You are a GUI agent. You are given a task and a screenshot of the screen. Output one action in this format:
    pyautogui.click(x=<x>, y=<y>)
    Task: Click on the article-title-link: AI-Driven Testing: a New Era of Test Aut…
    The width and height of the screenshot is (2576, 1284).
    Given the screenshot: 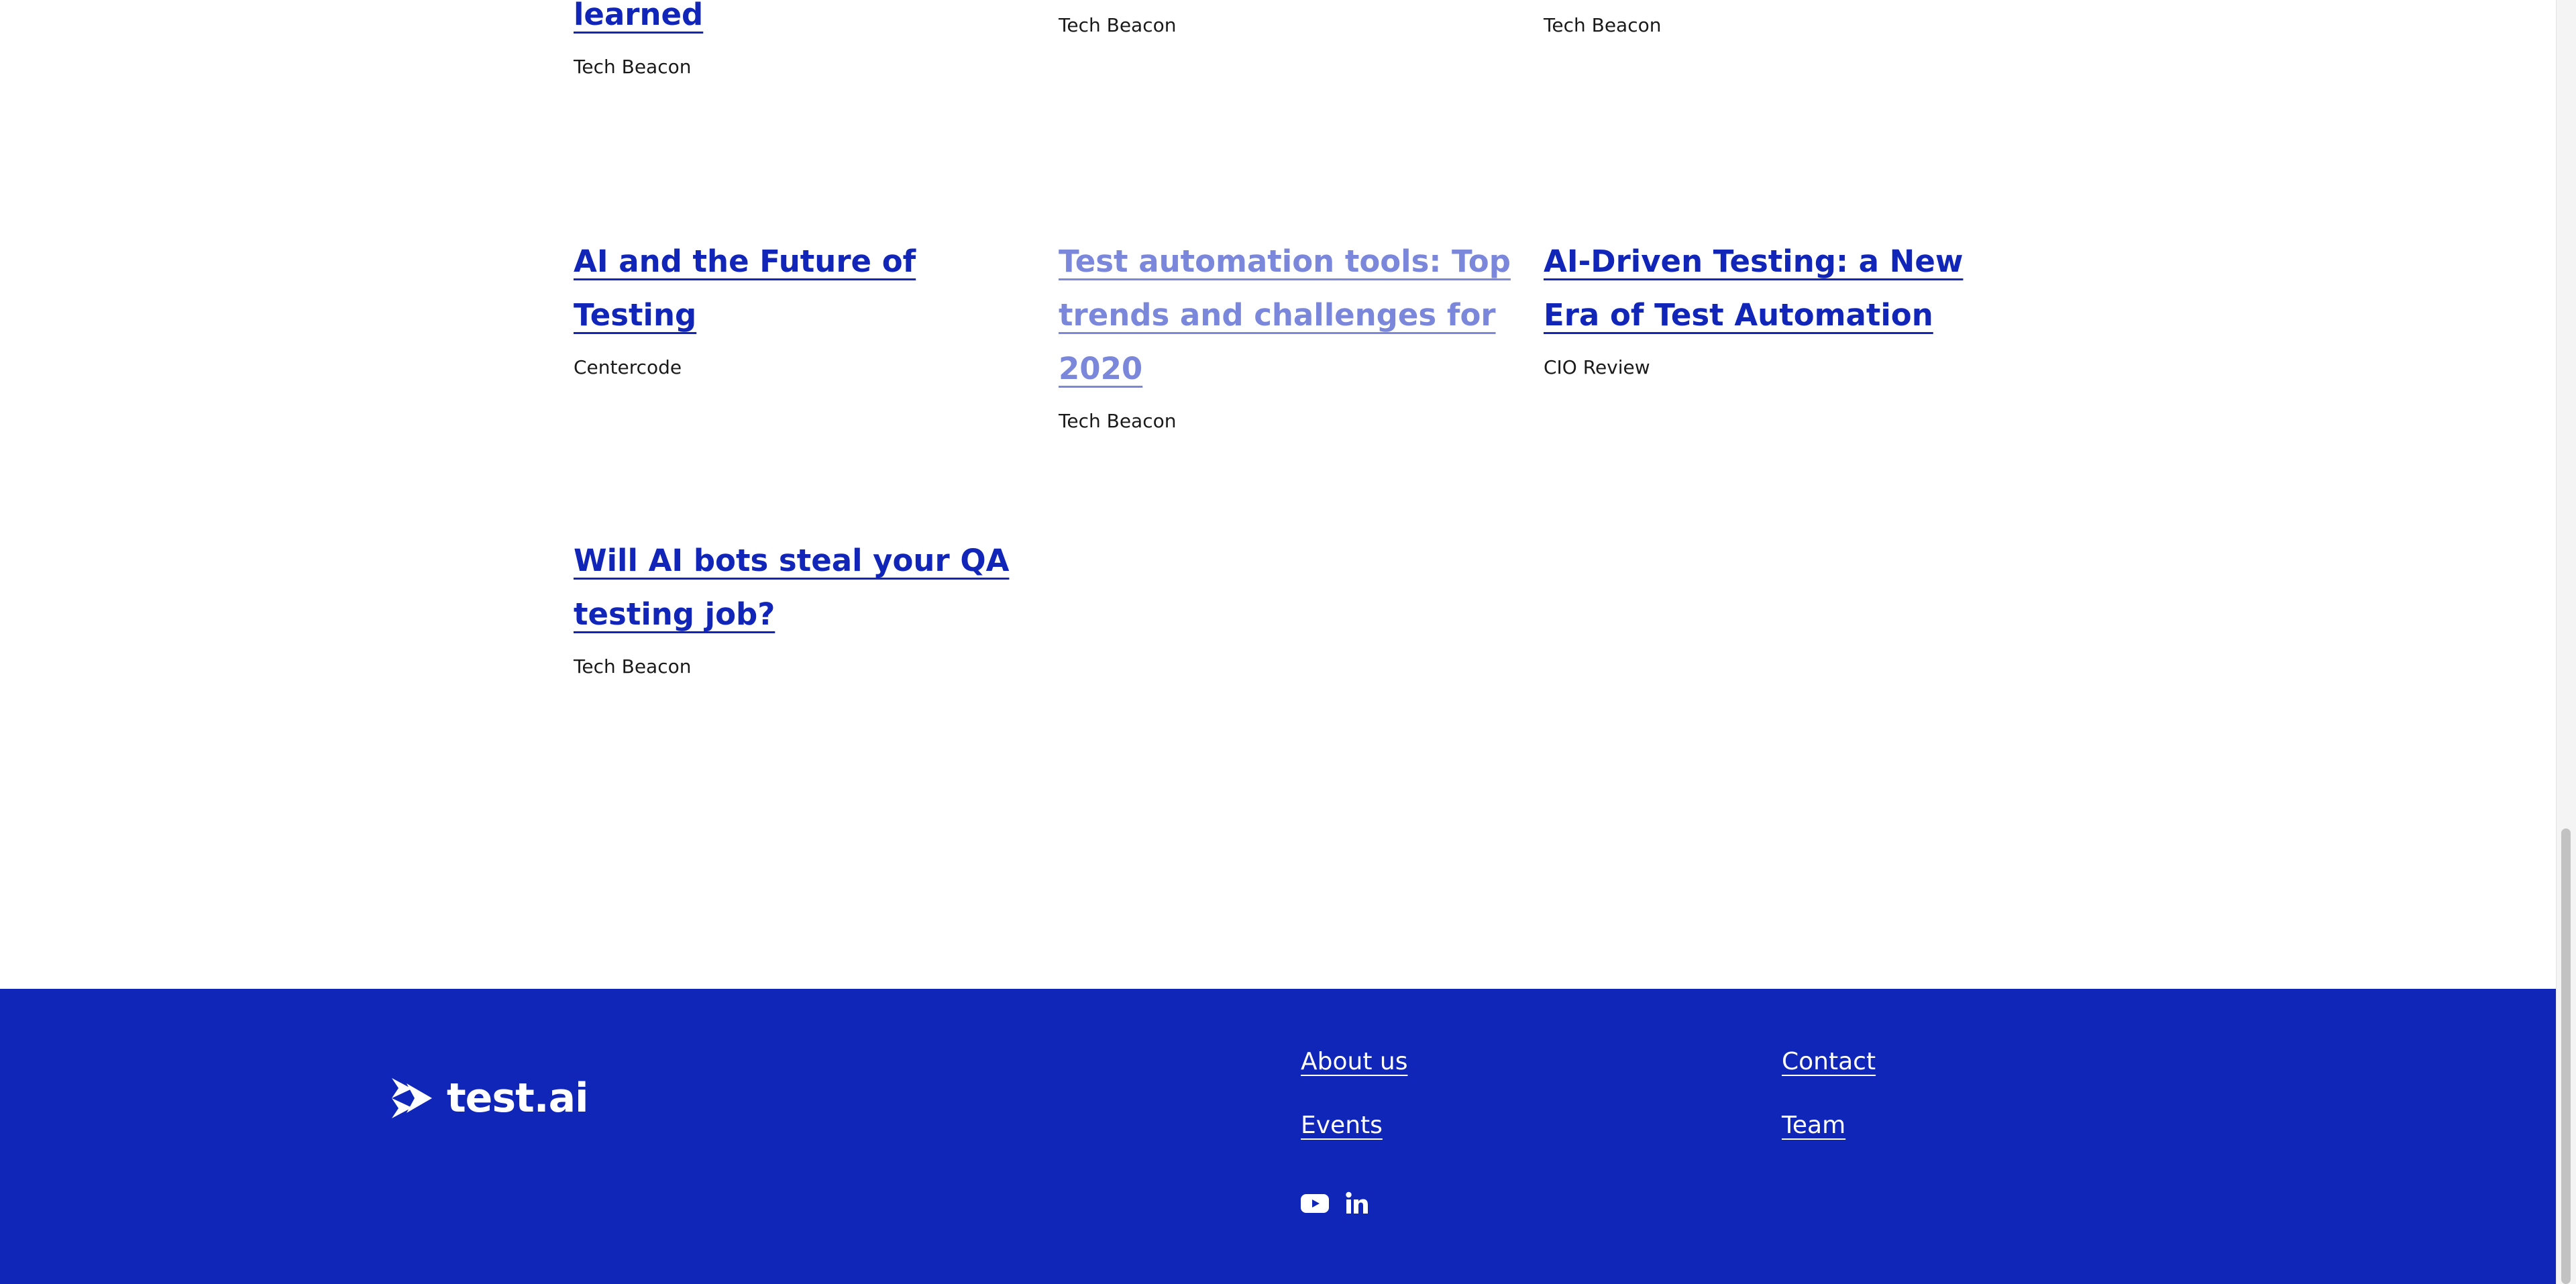 What is the action you would take?
    pyautogui.click(x=1753, y=288)
    